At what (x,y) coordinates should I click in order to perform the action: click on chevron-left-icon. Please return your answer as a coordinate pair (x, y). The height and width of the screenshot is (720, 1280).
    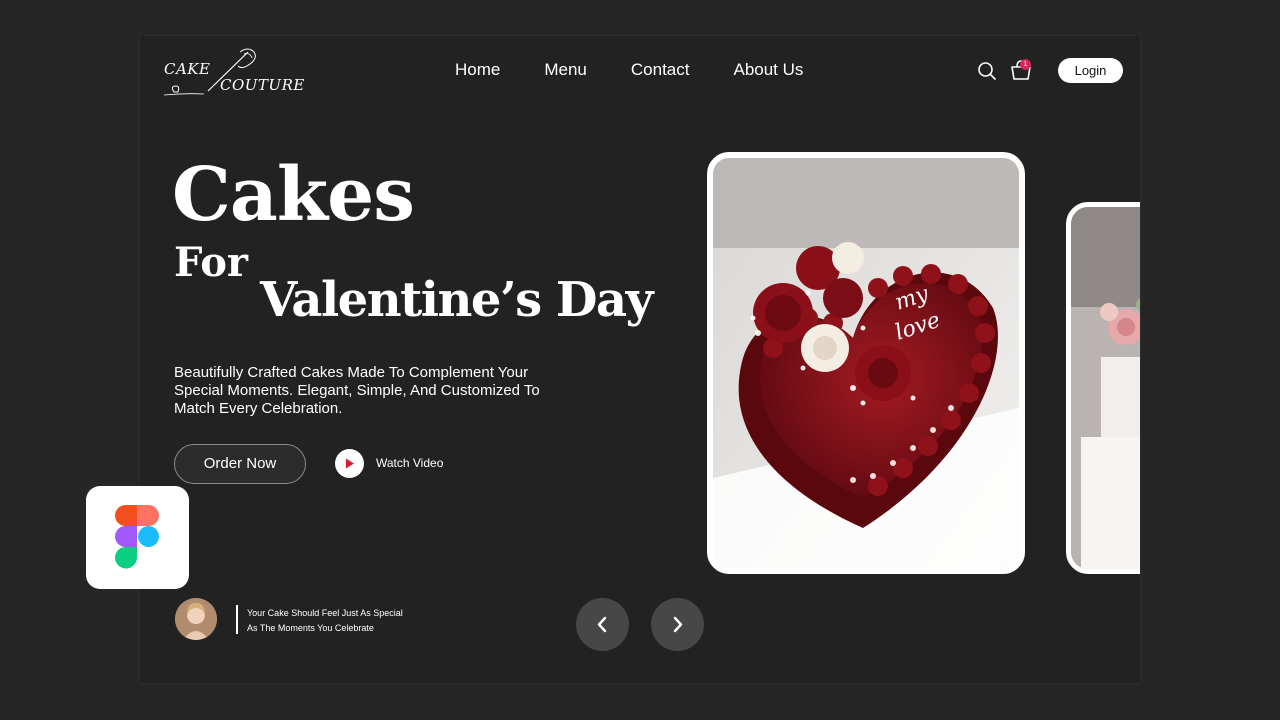
    Looking at the image, I should click on (602, 624).